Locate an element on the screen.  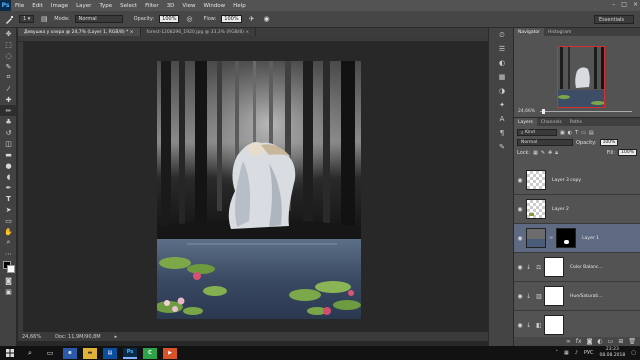
pen-tool-icon: ✒ is located at coordinates (8, 187).